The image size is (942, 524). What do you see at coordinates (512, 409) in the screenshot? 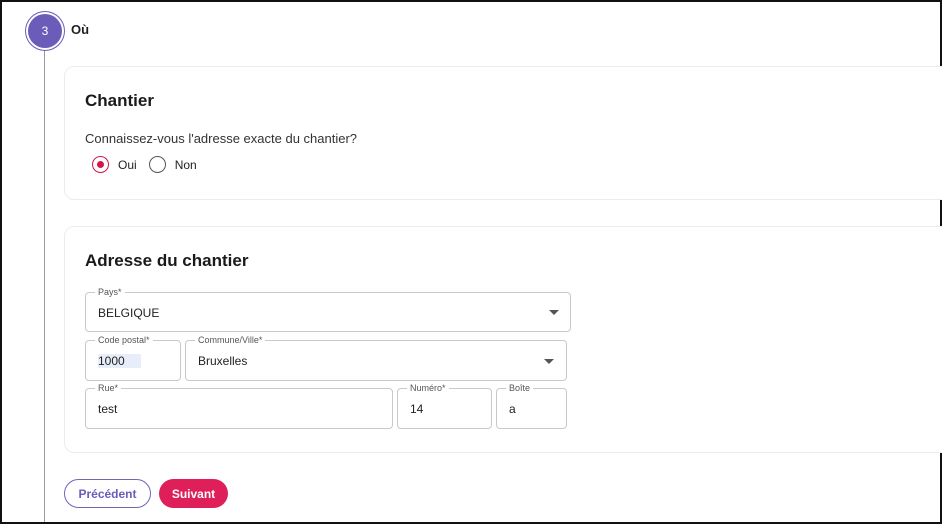
I see `boite-value: a` at bounding box center [512, 409].